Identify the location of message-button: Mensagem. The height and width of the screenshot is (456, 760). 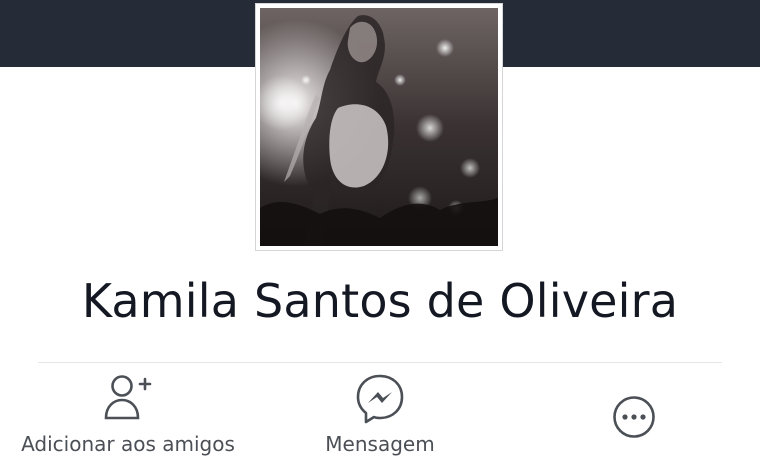
(380, 414).